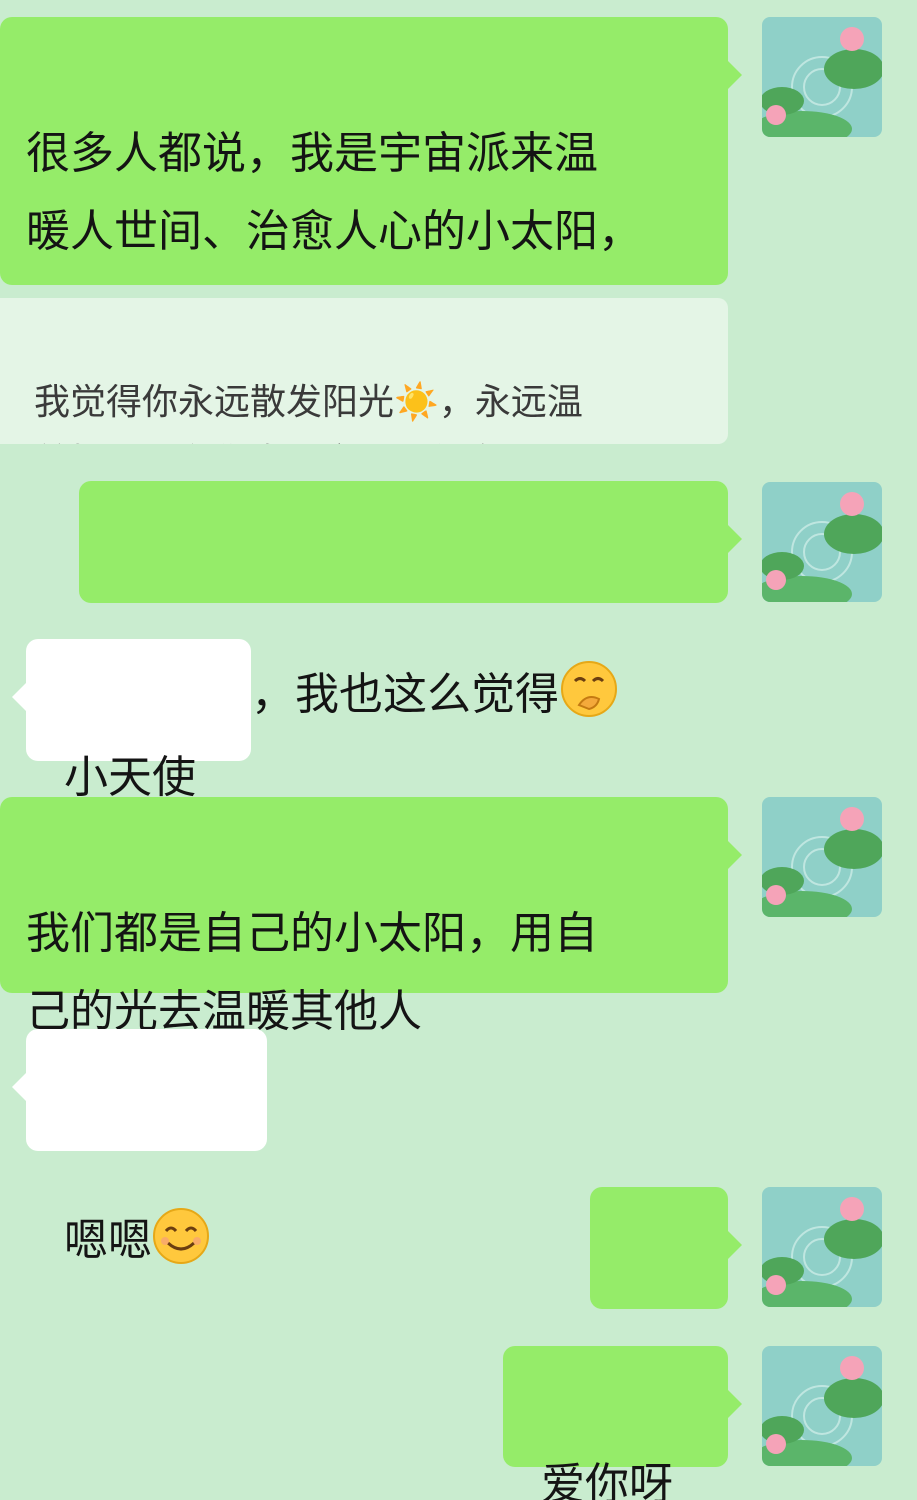  Describe the element at coordinates (108, 1240) in the screenshot. I see `message-text: 嗯嗯` at that location.